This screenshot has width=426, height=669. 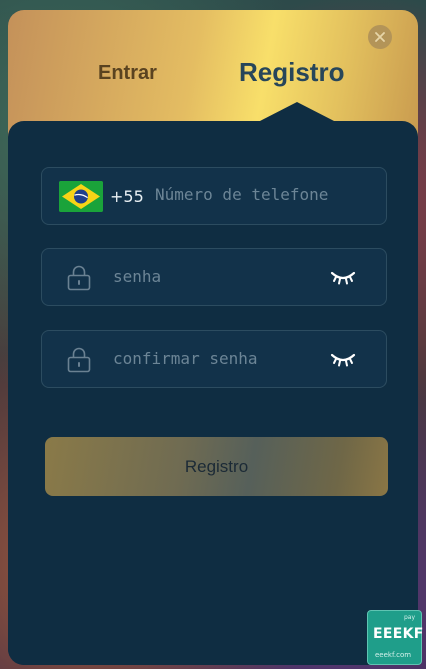 I want to click on badge-top-text: pay, so click(x=409, y=617).